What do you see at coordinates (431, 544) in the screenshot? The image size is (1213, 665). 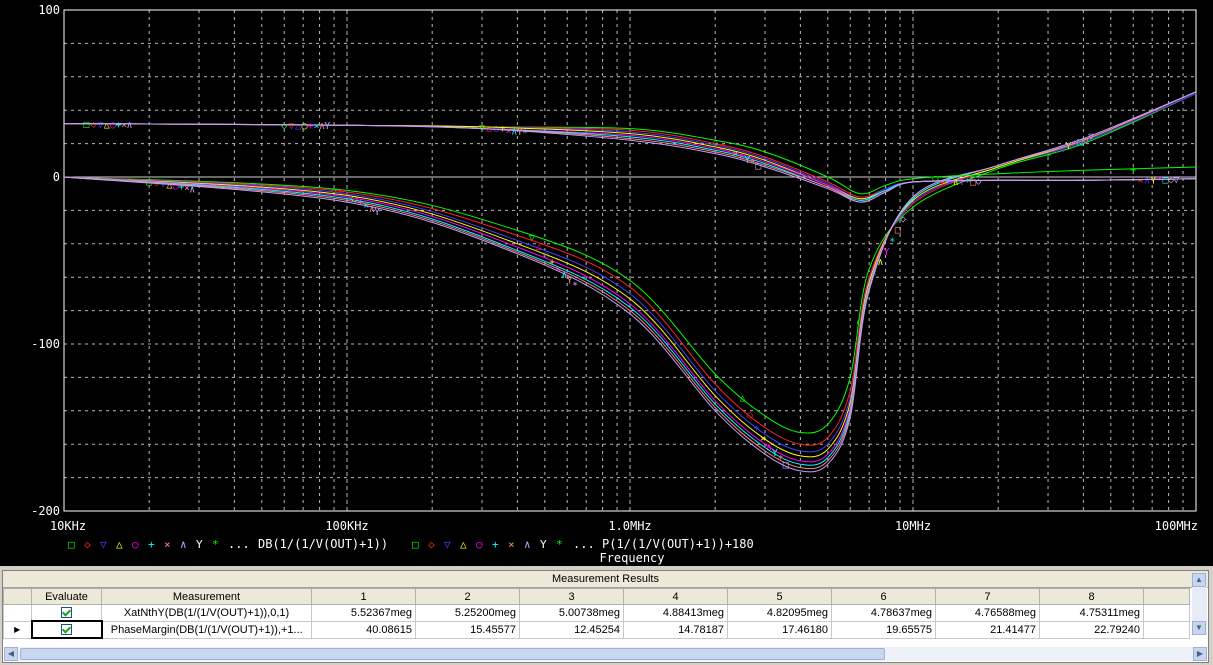 I see `legend-marker: ◇` at bounding box center [431, 544].